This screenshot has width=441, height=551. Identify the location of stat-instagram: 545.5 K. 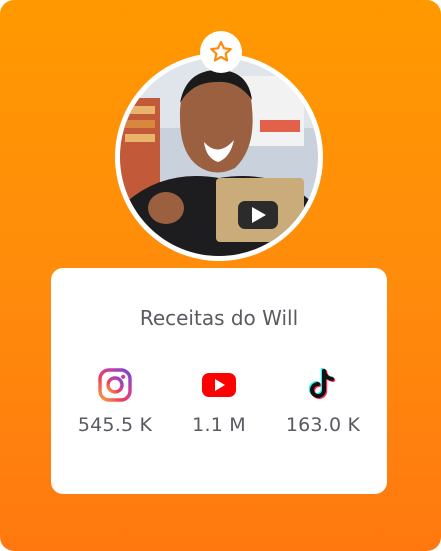
(115, 402).